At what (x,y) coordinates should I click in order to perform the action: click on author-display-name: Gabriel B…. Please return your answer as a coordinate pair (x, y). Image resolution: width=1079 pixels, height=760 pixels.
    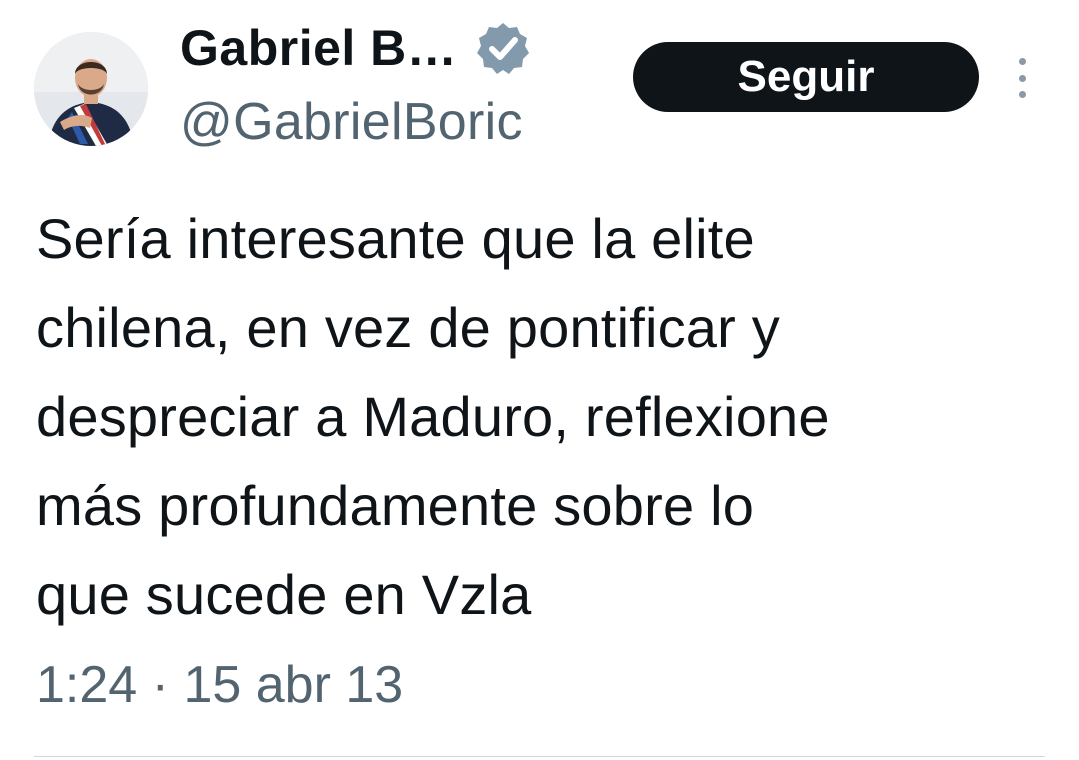
    Looking at the image, I should click on (318, 48).